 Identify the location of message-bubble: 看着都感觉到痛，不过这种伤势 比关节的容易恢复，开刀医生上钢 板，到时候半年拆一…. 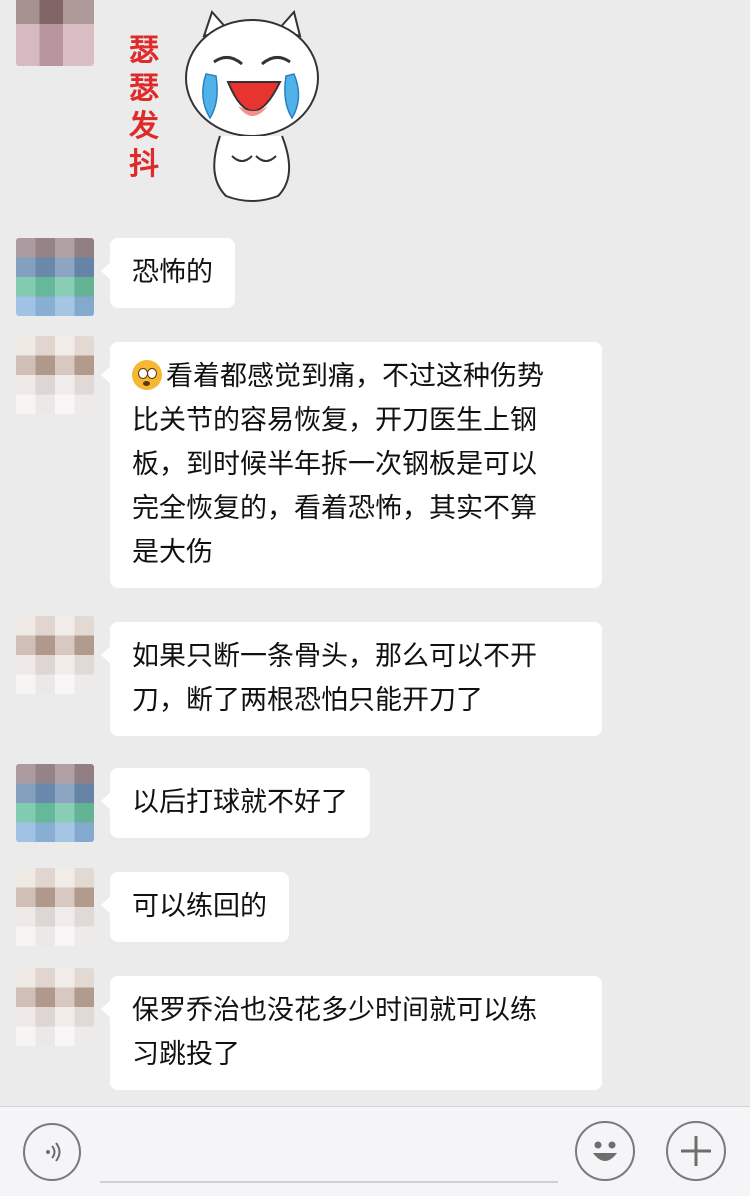
(351, 465).